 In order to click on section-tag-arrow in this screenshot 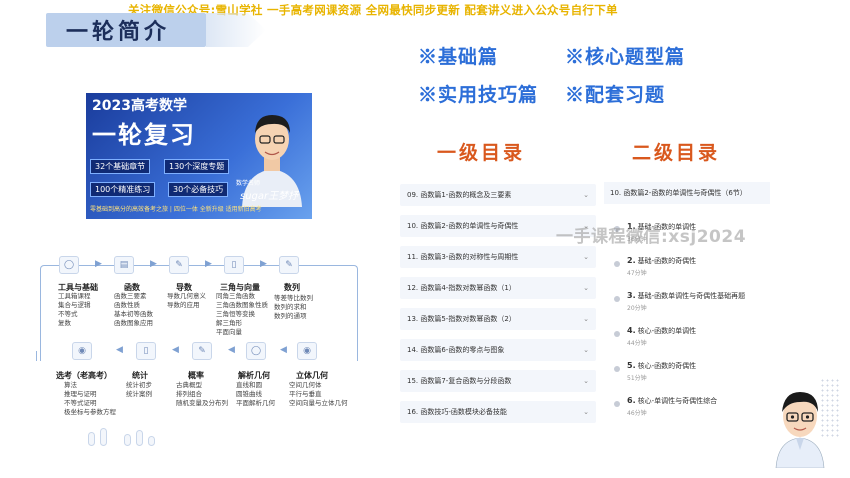, I will do `click(236, 30)`.